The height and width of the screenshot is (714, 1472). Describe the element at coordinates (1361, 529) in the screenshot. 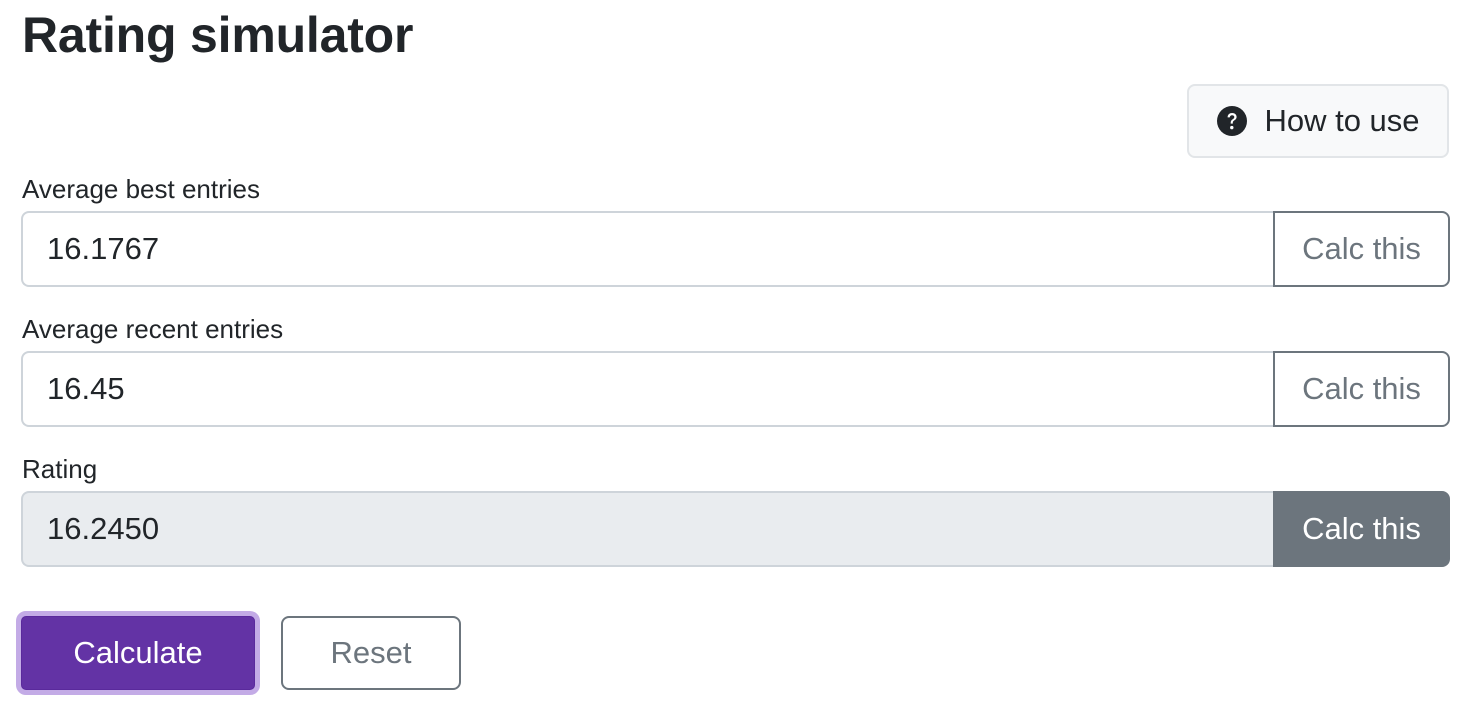

I see `calc-rating-button: Calc this` at that location.